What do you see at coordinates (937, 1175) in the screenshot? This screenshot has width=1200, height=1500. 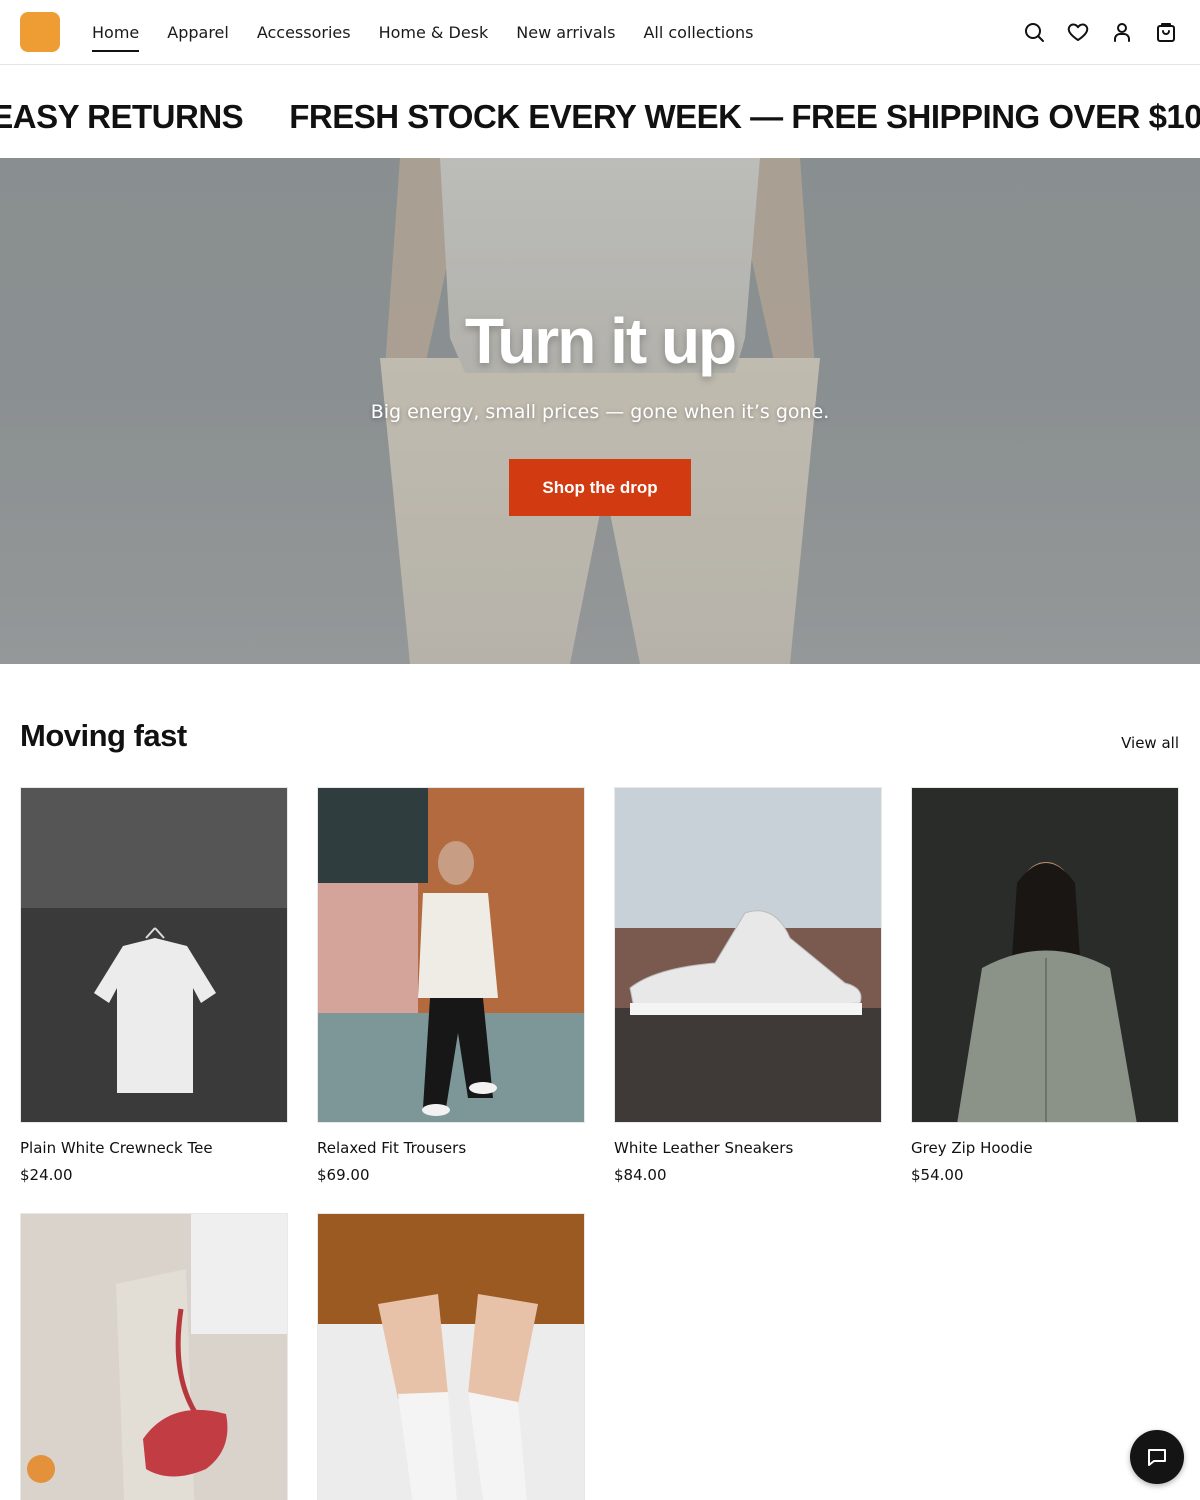 I see `product-price: $54.00` at bounding box center [937, 1175].